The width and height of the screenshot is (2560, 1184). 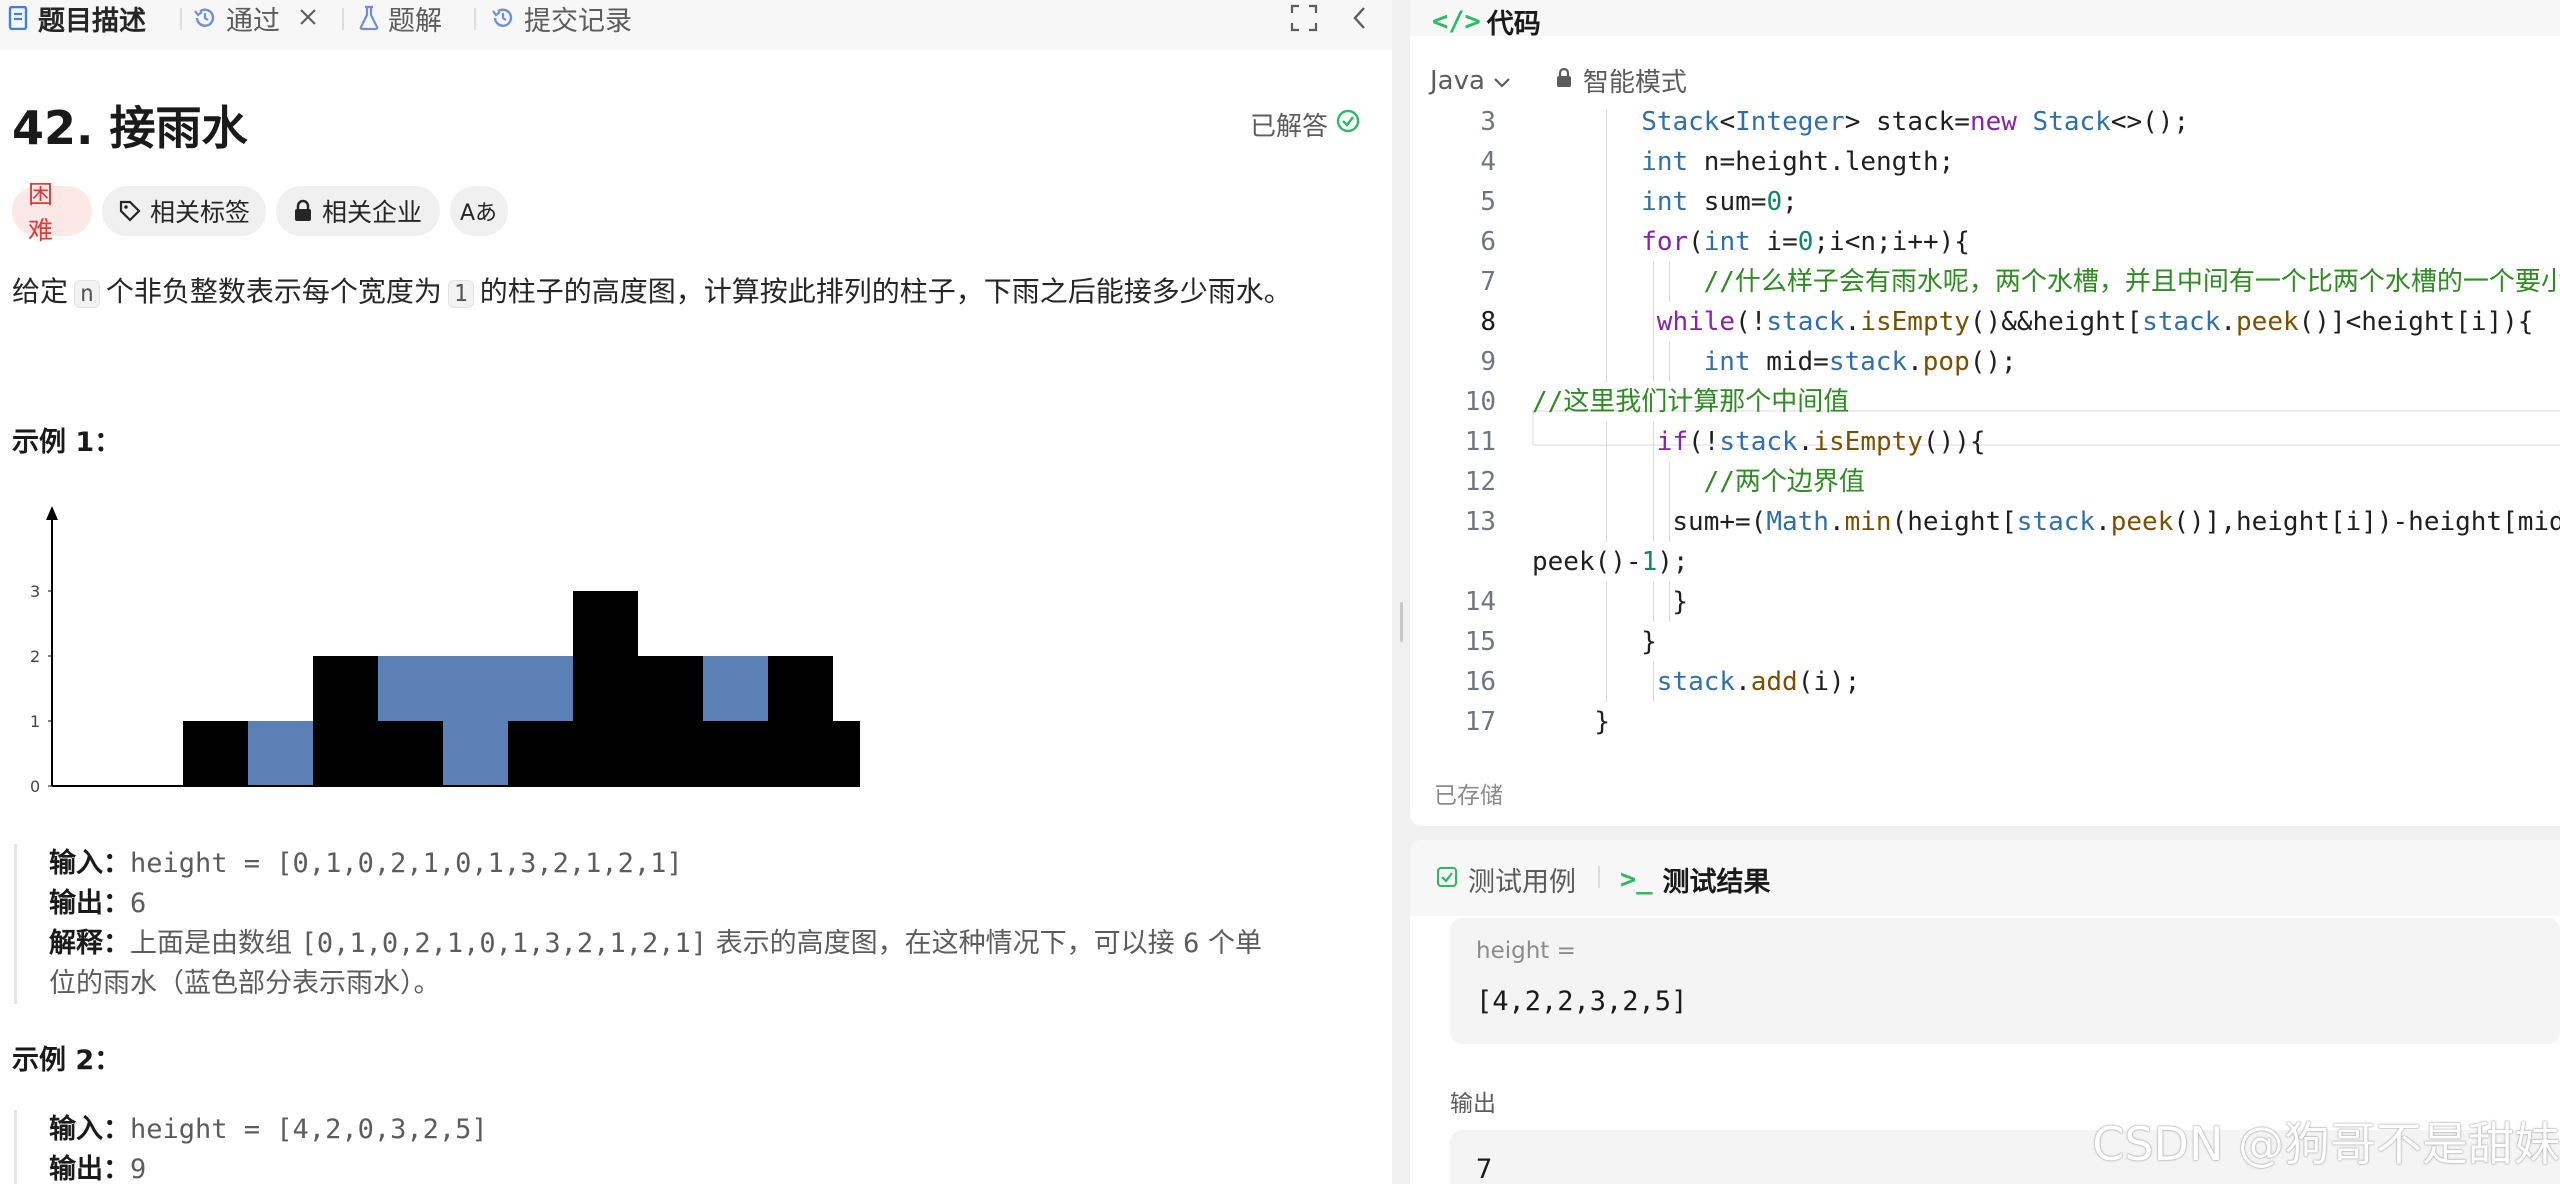 What do you see at coordinates (1235, 943) in the screenshot?
I see `explain-text: 个单` at bounding box center [1235, 943].